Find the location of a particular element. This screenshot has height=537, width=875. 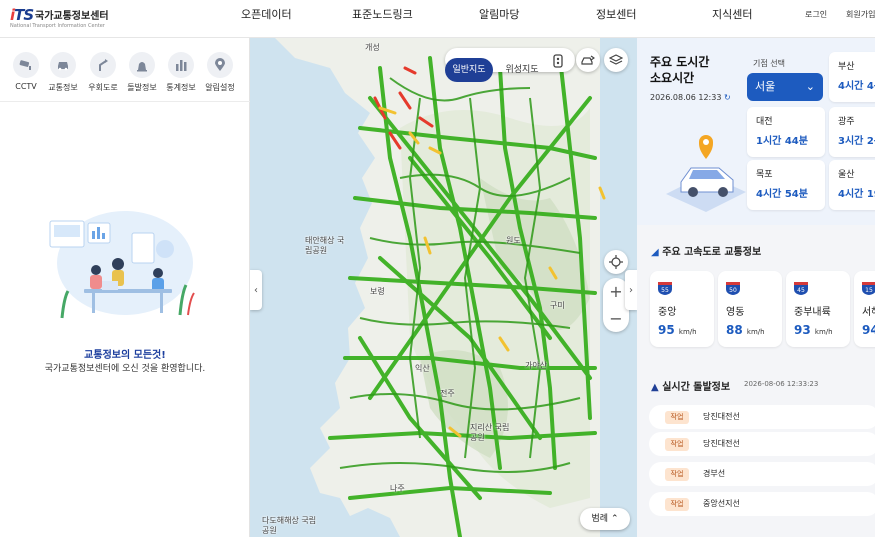

map-label-boryeong: 보령 is located at coordinates (377, 291).